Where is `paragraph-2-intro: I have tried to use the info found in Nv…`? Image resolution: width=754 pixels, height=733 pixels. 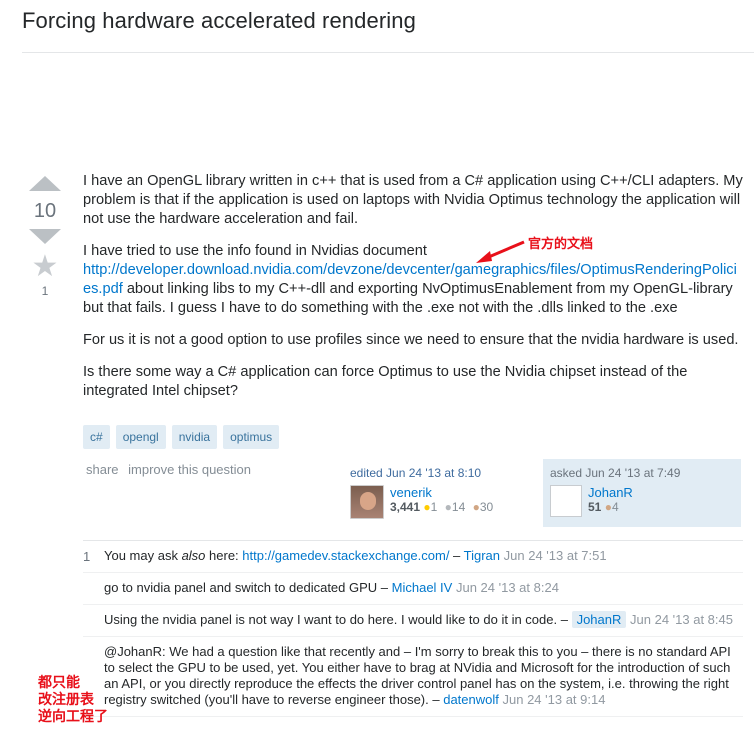
paragraph-2-intro: I have tried to use the info found in Nv… is located at coordinates (255, 251).